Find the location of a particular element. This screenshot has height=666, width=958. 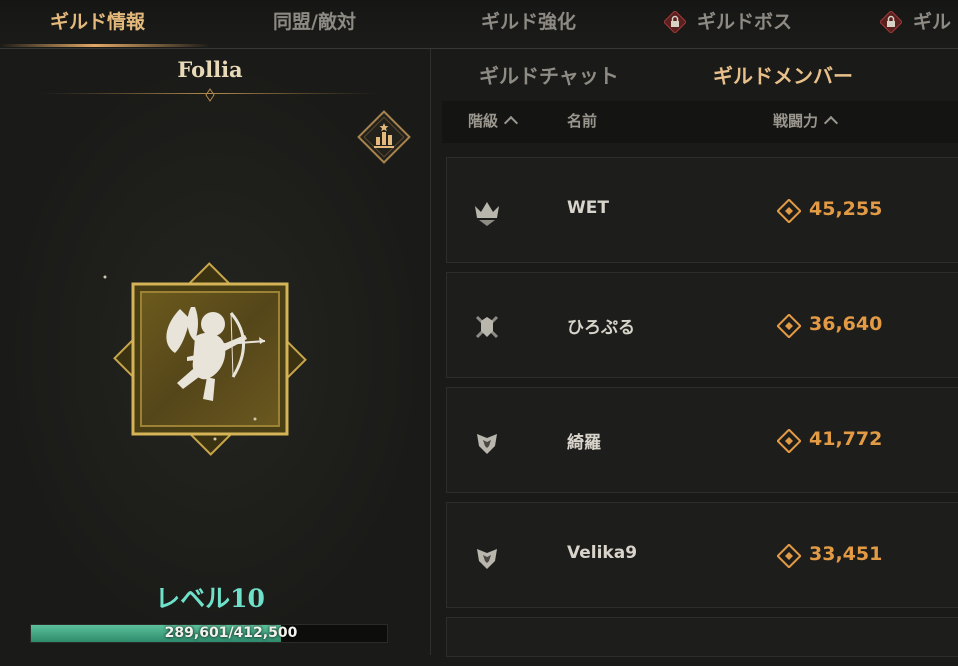

member-power: 36,640 is located at coordinates (846, 324).